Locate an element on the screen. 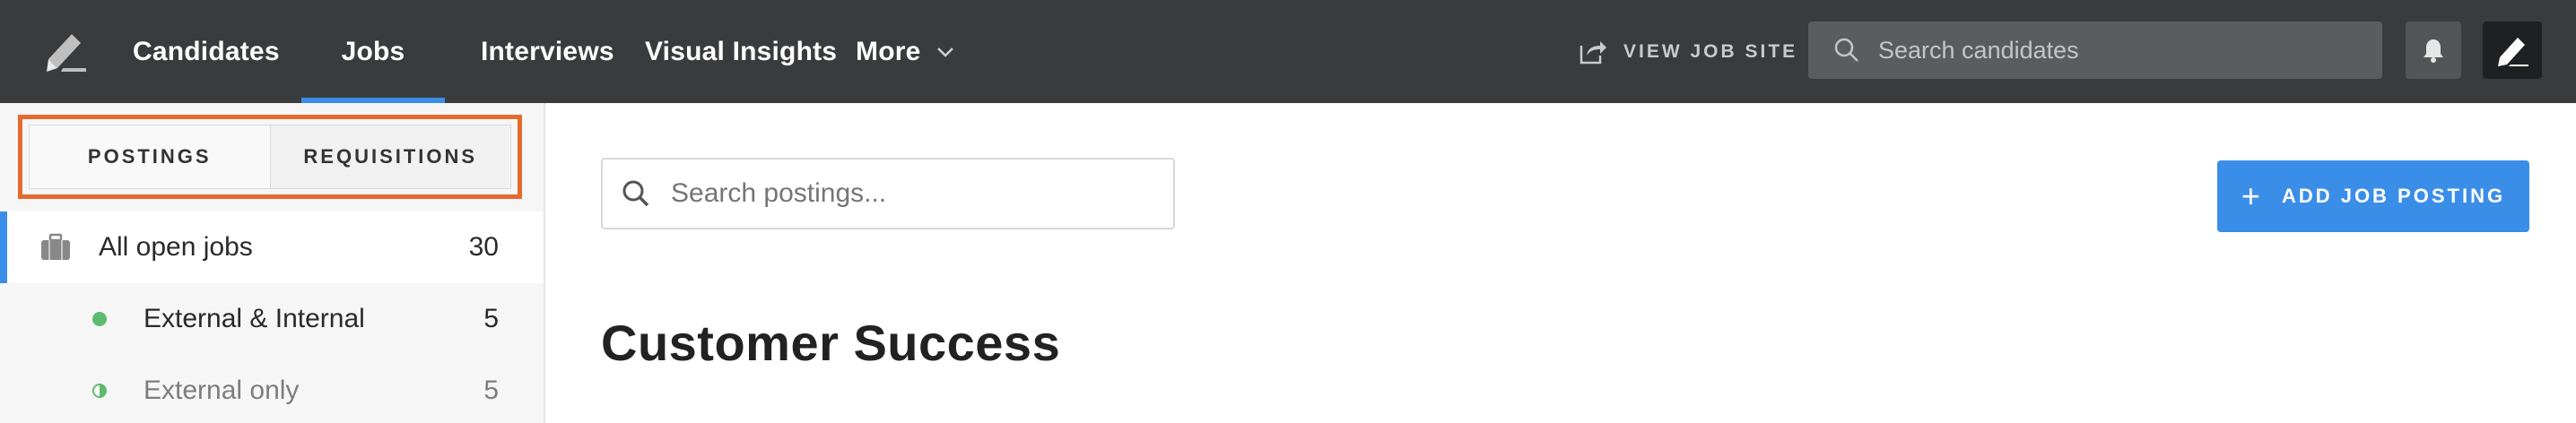  candidate-search is located at coordinates (2095, 51).